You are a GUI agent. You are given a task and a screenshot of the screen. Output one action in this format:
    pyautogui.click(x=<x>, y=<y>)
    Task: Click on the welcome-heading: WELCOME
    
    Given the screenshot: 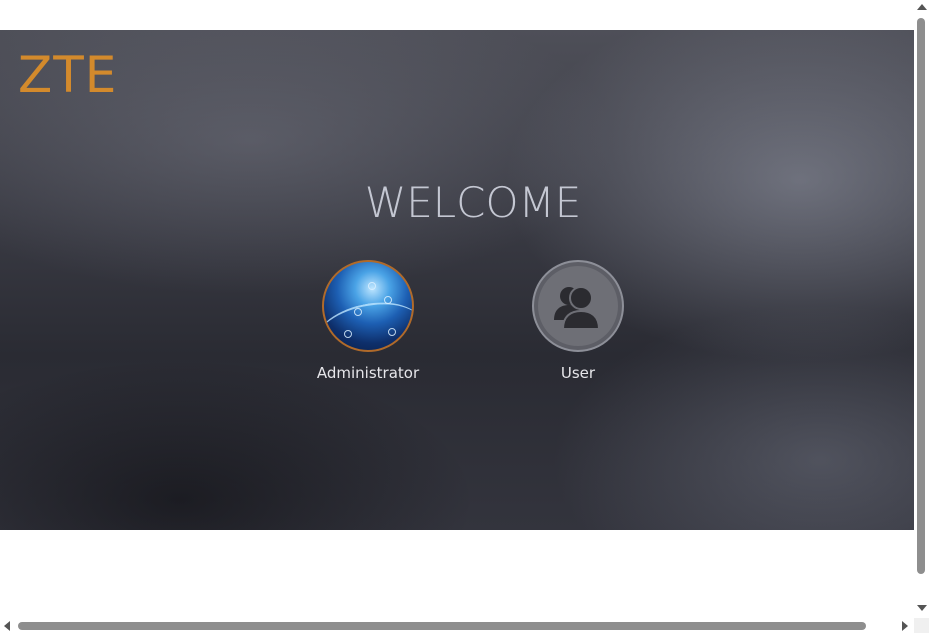 What is the action you would take?
    pyautogui.click(x=473, y=202)
    